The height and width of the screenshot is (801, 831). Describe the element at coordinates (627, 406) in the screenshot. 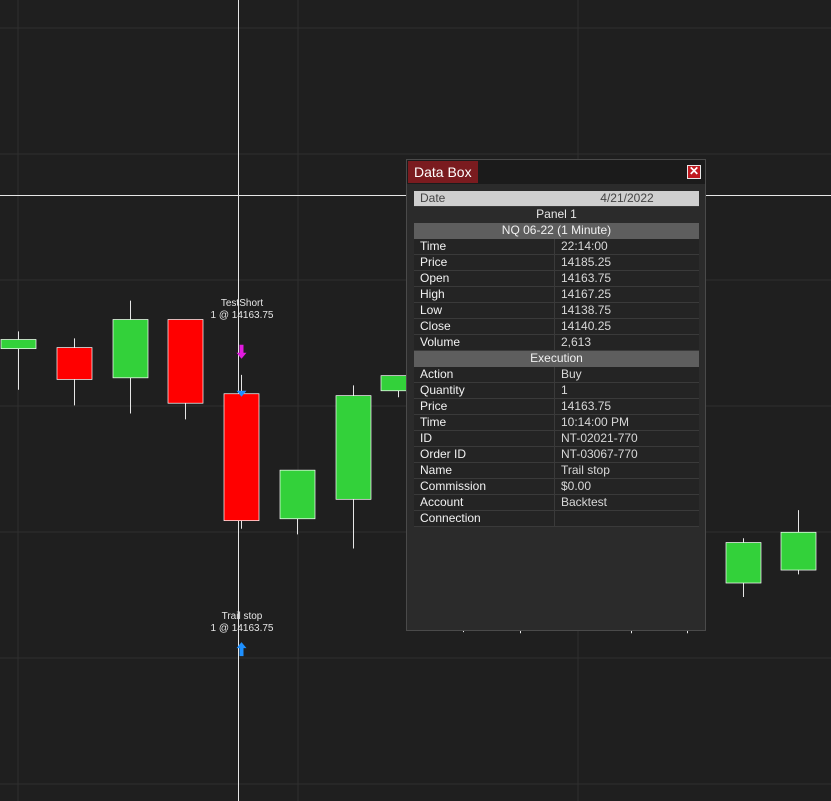

I see `execution-field-value: 14163.75` at that location.